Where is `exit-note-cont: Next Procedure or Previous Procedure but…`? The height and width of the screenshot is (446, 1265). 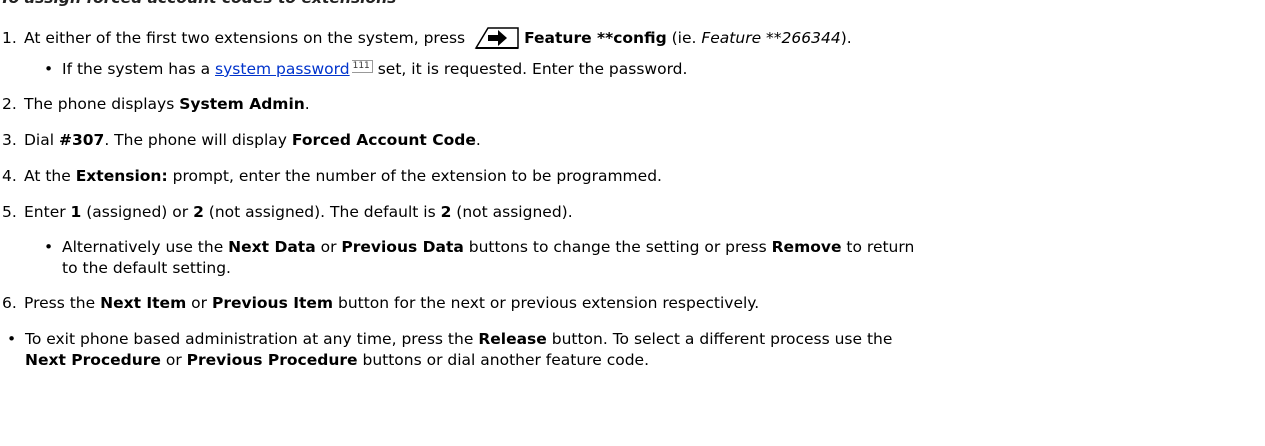
exit-note-cont: Next Procedure or Previous Procedure but… is located at coordinates (337, 360).